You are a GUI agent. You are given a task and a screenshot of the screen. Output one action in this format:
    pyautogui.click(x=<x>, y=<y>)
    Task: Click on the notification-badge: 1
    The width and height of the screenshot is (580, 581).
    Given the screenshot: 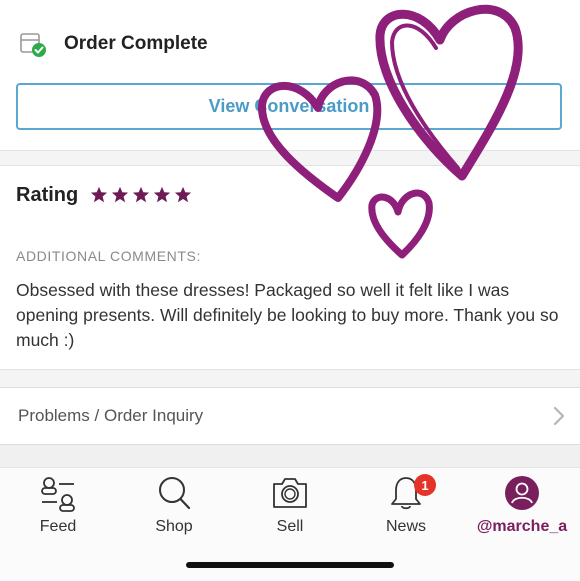 What is the action you would take?
    pyautogui.click(x=425, y=485)
    